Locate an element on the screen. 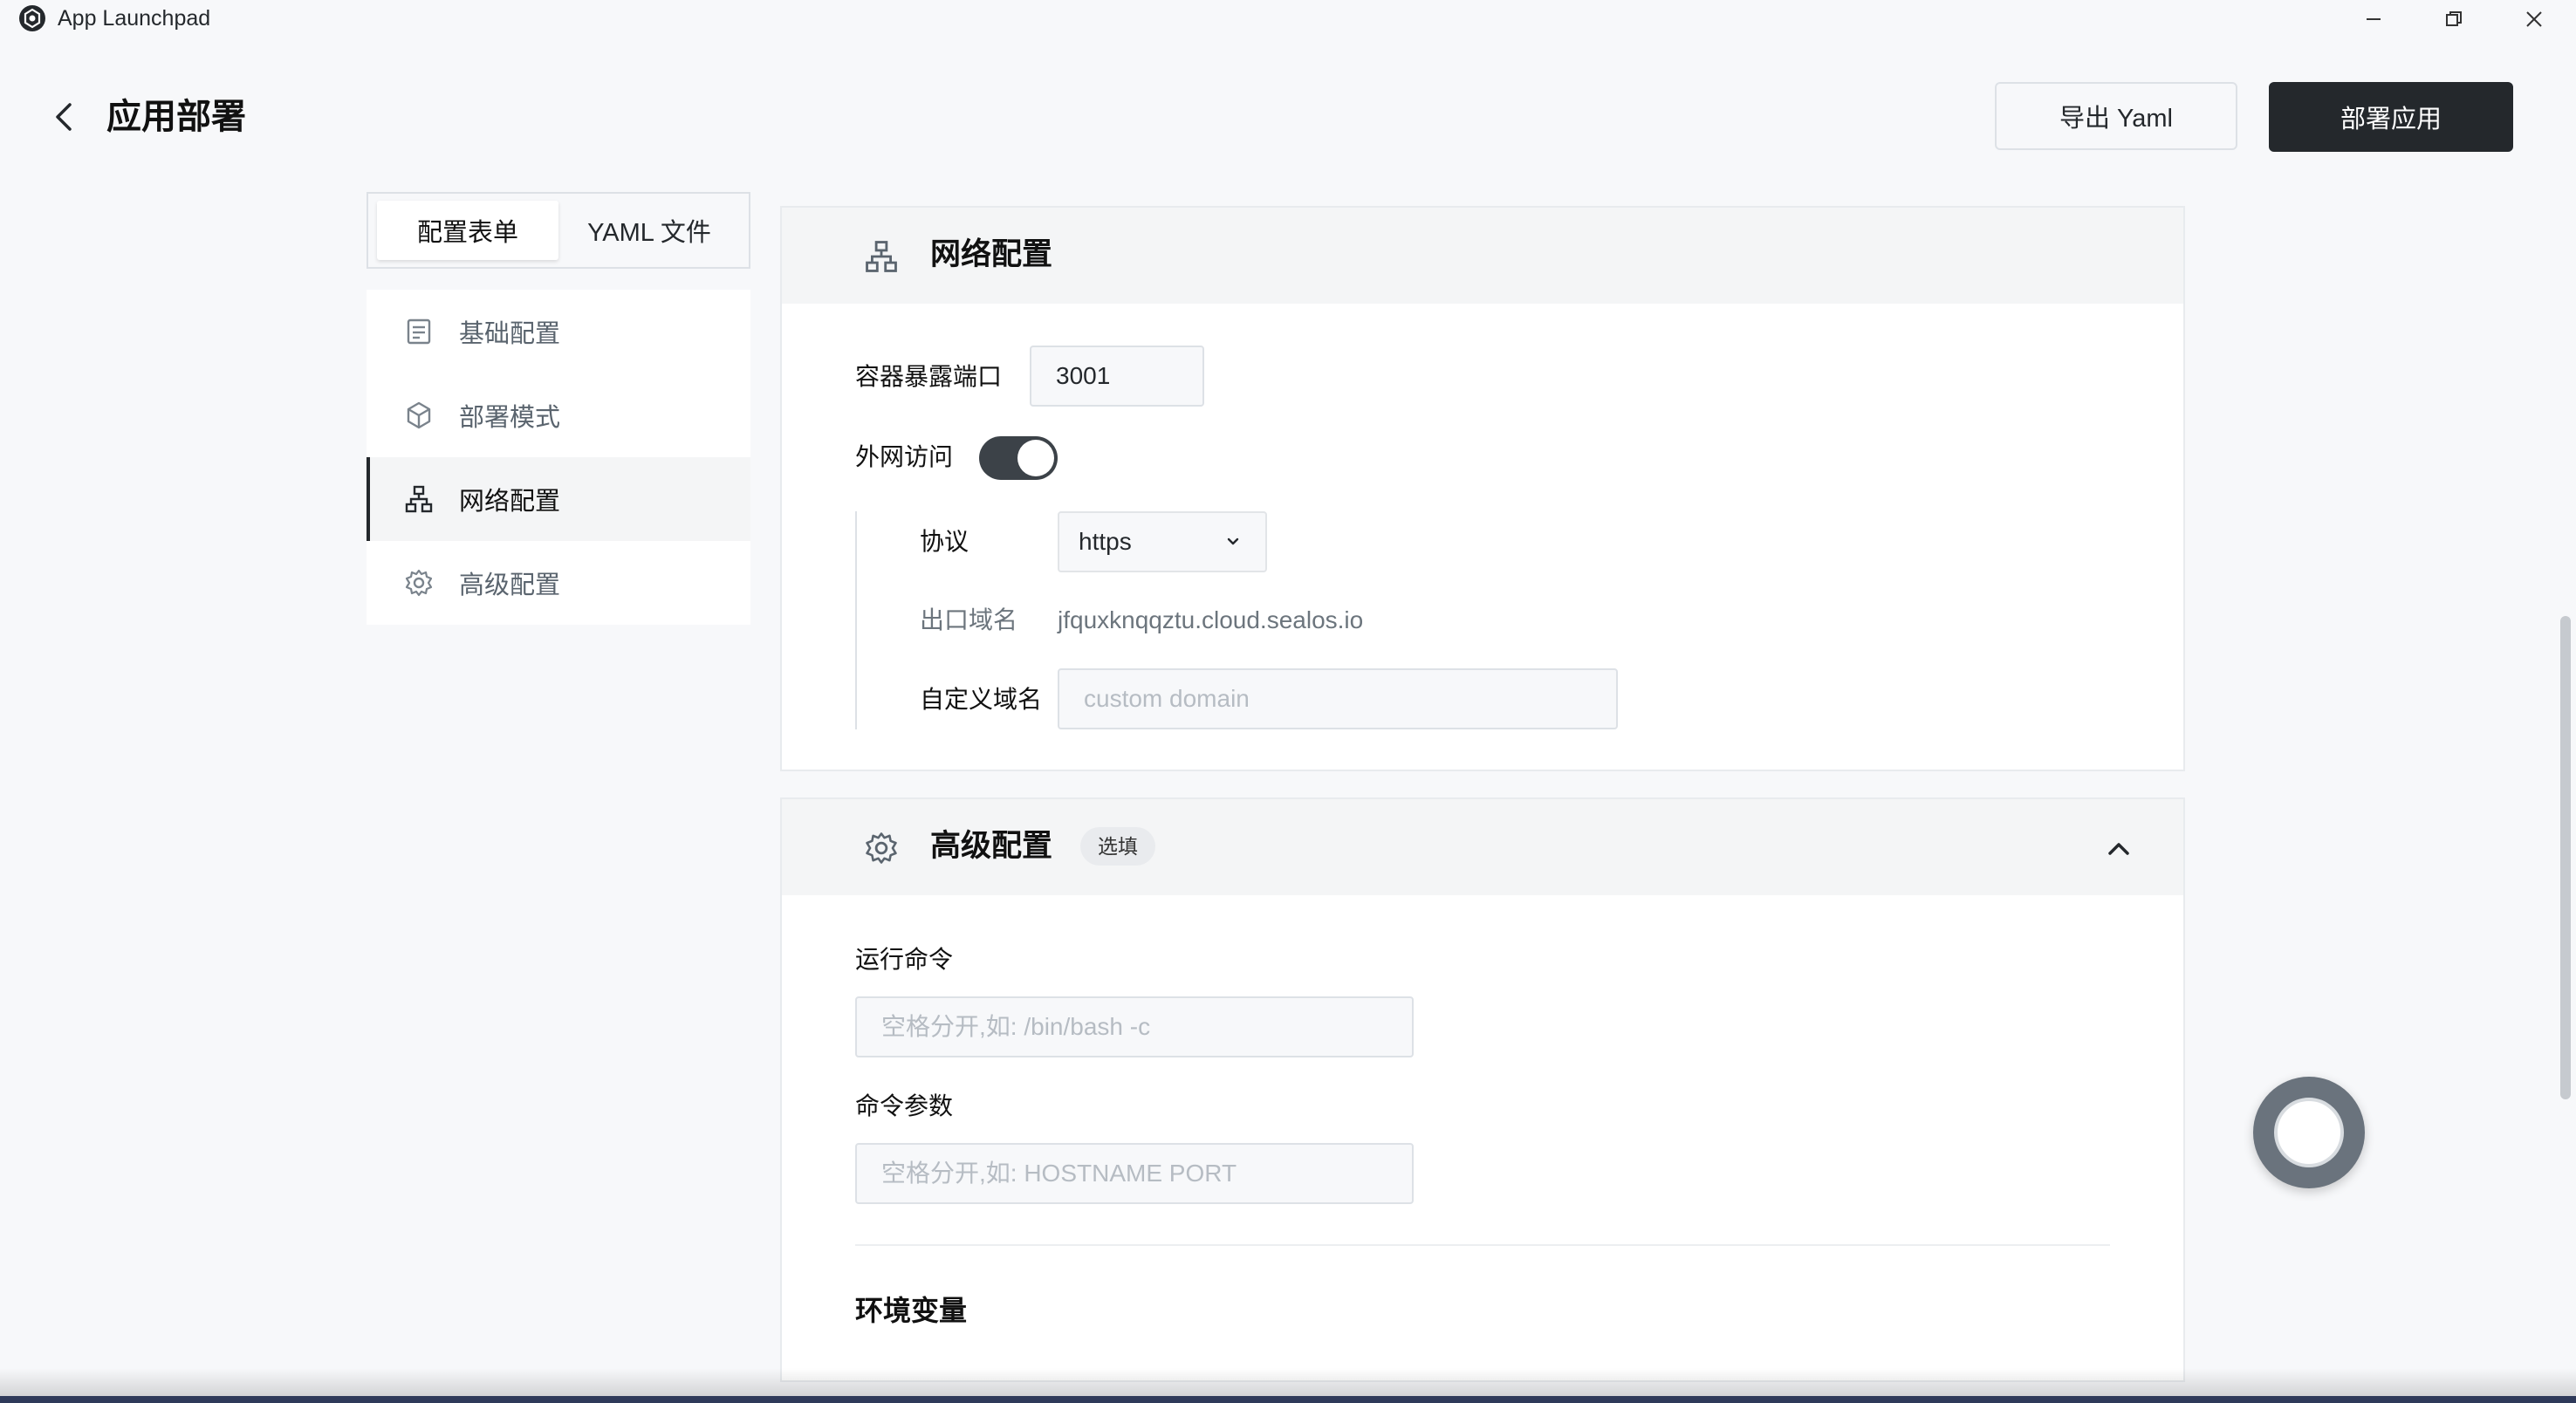 The width and height of the screenshot is (2576, 1403). public-access-toggle is located at coordinates (1019, 458).